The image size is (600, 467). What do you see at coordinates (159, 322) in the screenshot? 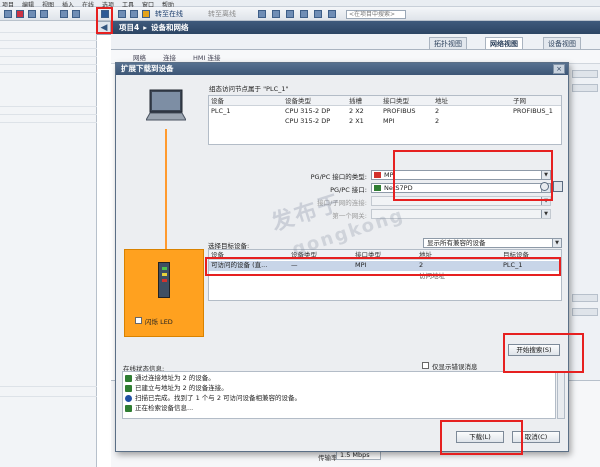
I see `flash-led-label: 闪烁 LED` at bounding box center [159, 322].